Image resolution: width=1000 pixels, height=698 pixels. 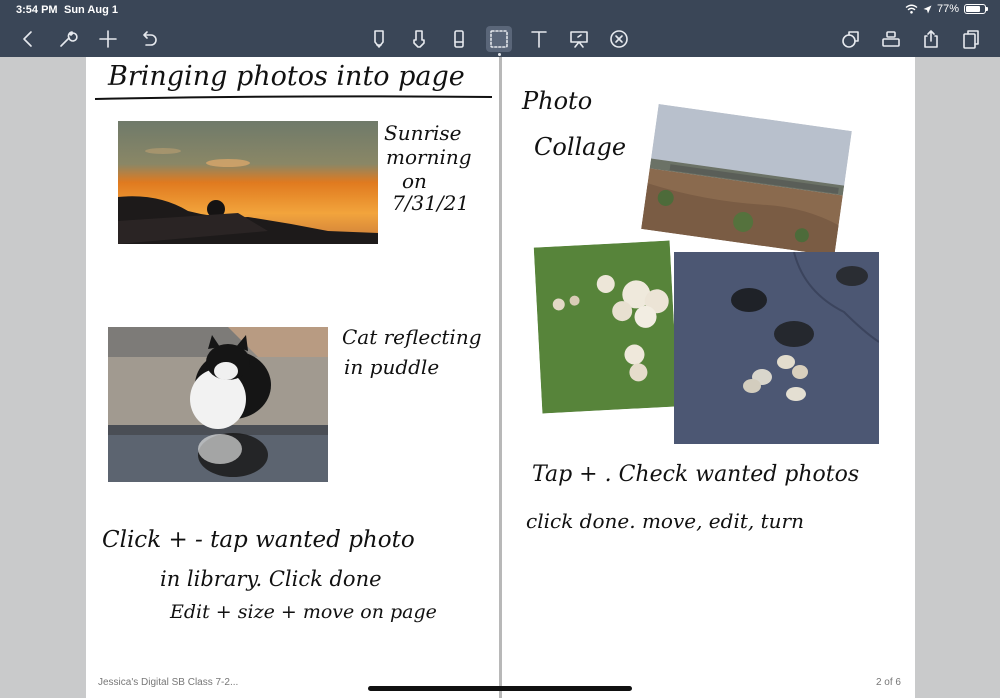 I want to click on right-instructions-2: click done. move, edit, turn, so click(x=665, y=521).